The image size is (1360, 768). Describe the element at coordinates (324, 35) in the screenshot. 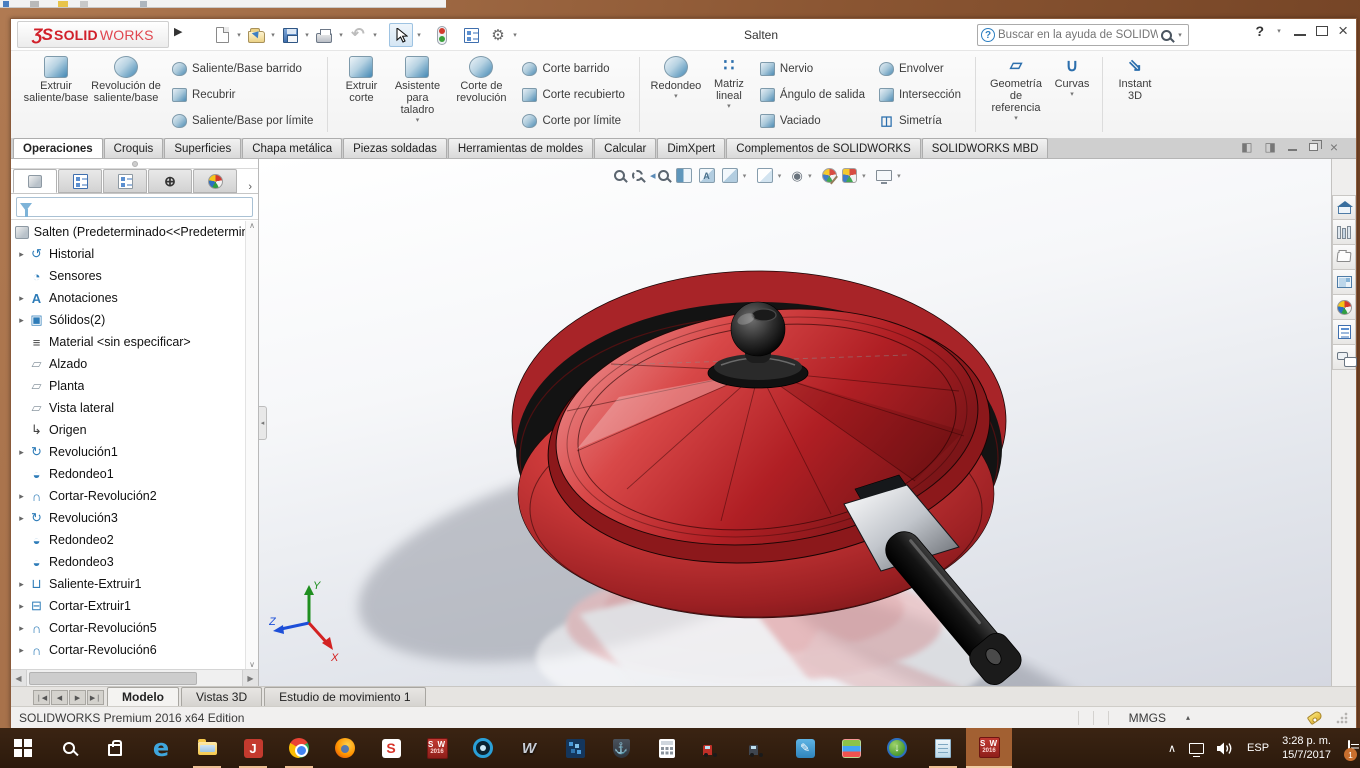

I see `print-button` at that location.